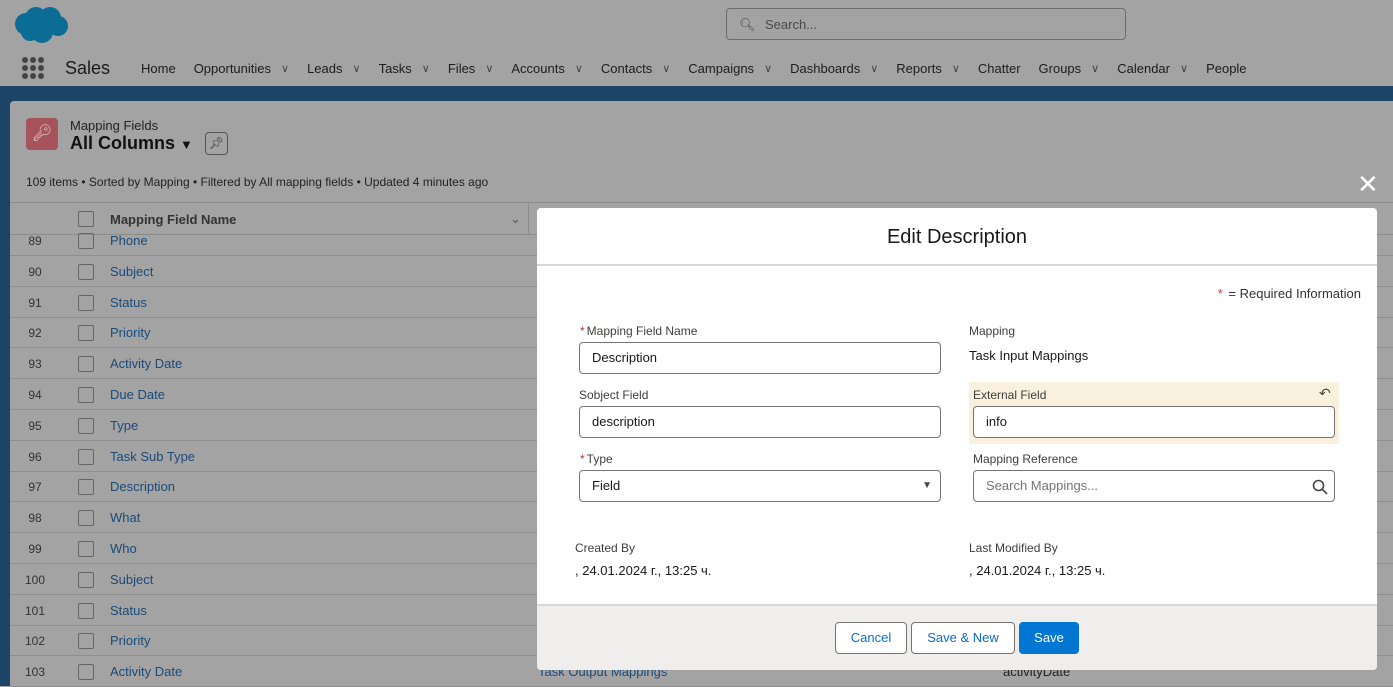  What do you see at coordinates (241, 68) in the screenshot?
I see `nav-item: Opportunities ∨` at bounding box center [241, 68].